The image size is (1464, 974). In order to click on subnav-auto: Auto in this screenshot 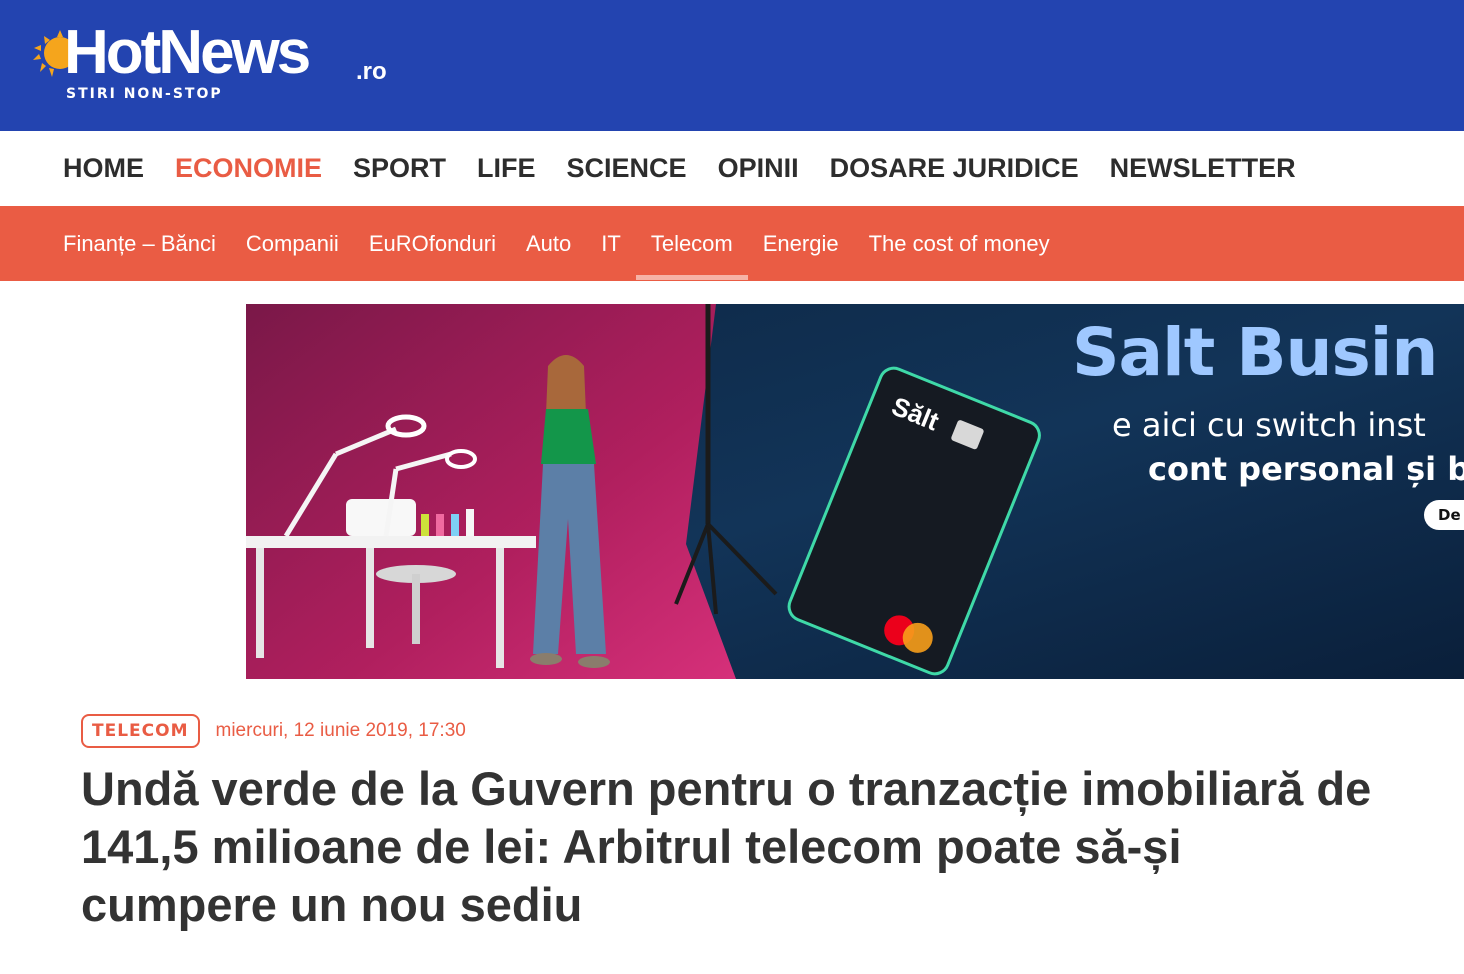, I will do `click(548, 243)`.